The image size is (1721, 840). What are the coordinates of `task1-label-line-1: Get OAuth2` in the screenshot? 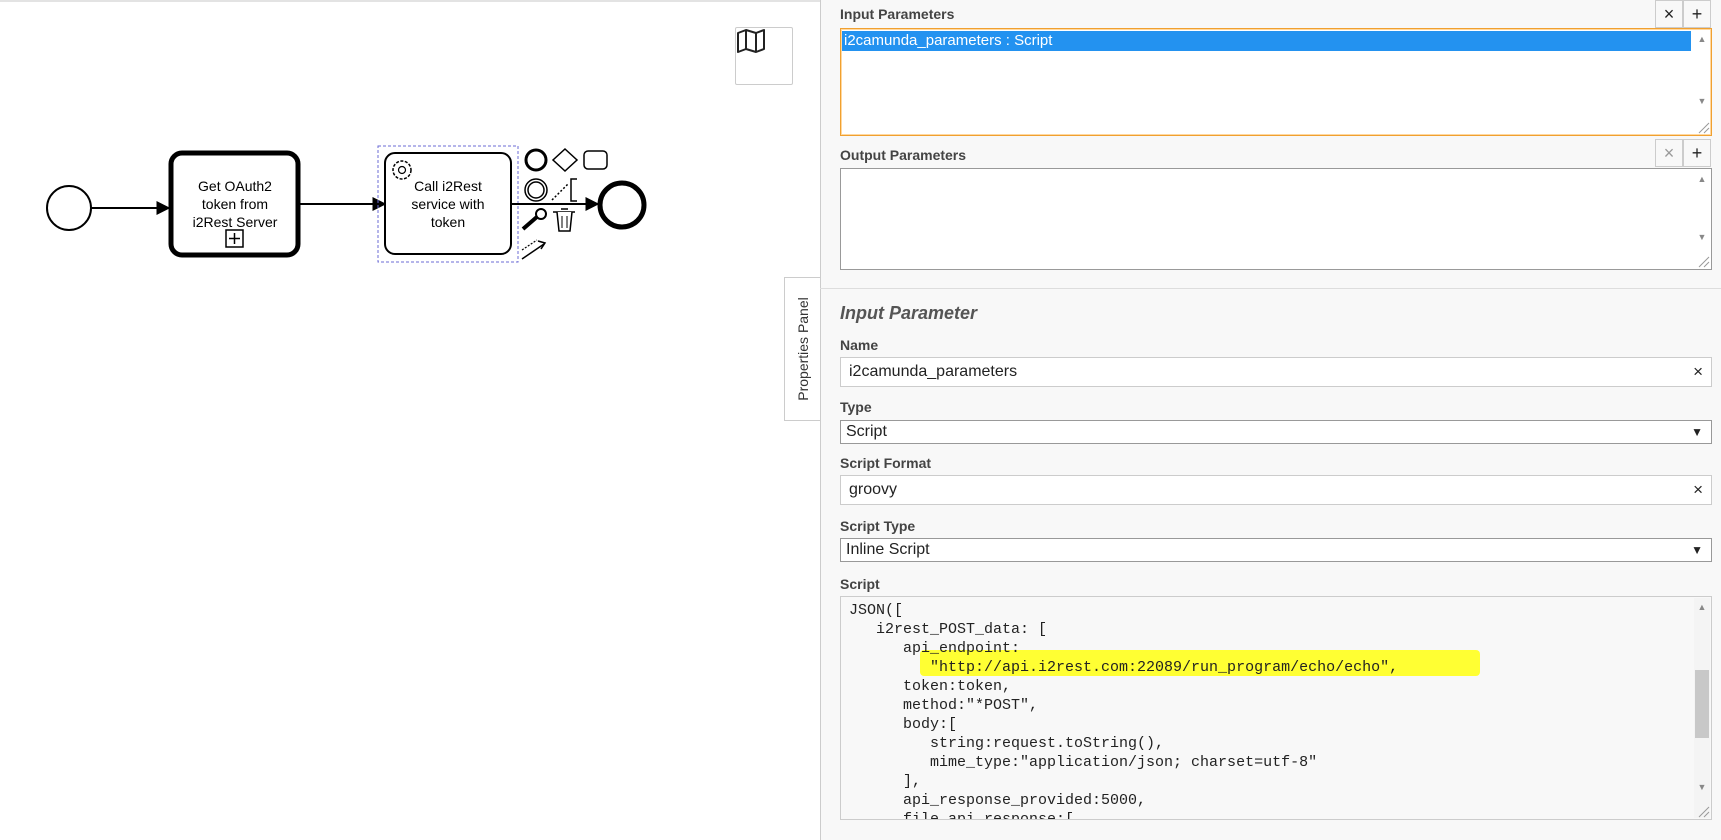 It's located at (235, 186).